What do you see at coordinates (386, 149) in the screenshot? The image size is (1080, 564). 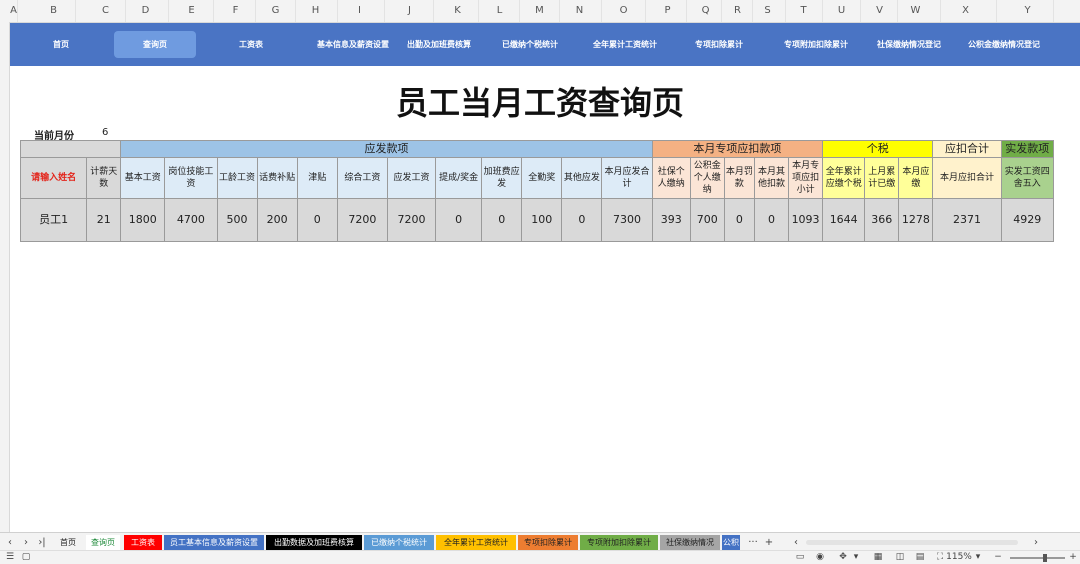 I see `group-yingfa: 应发款项` at bounding box center [386, 149].